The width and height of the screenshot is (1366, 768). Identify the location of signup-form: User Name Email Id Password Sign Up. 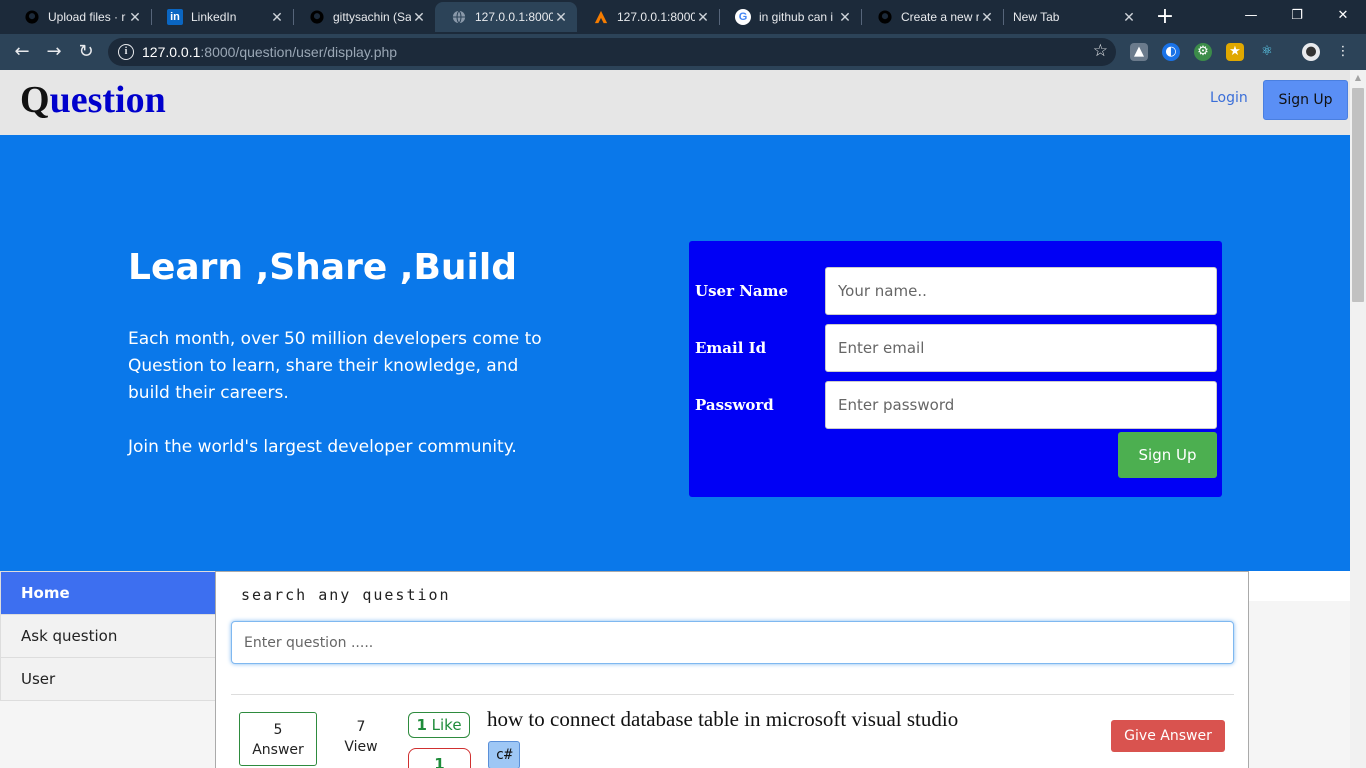
(955, 369).